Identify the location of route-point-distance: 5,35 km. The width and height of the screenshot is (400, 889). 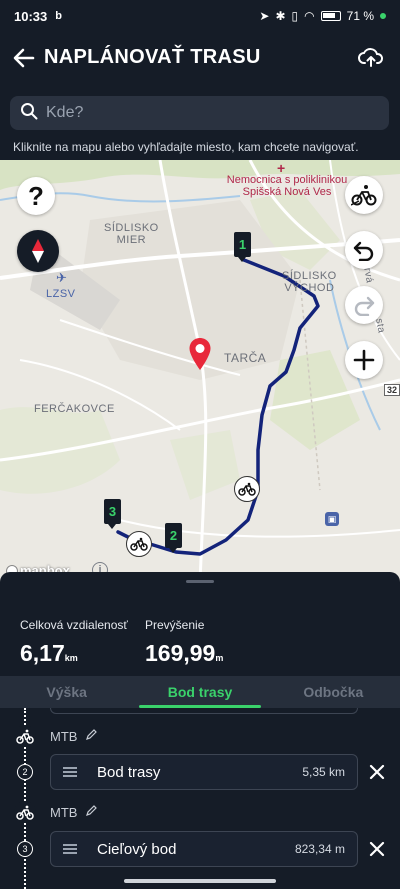
(323, 772).